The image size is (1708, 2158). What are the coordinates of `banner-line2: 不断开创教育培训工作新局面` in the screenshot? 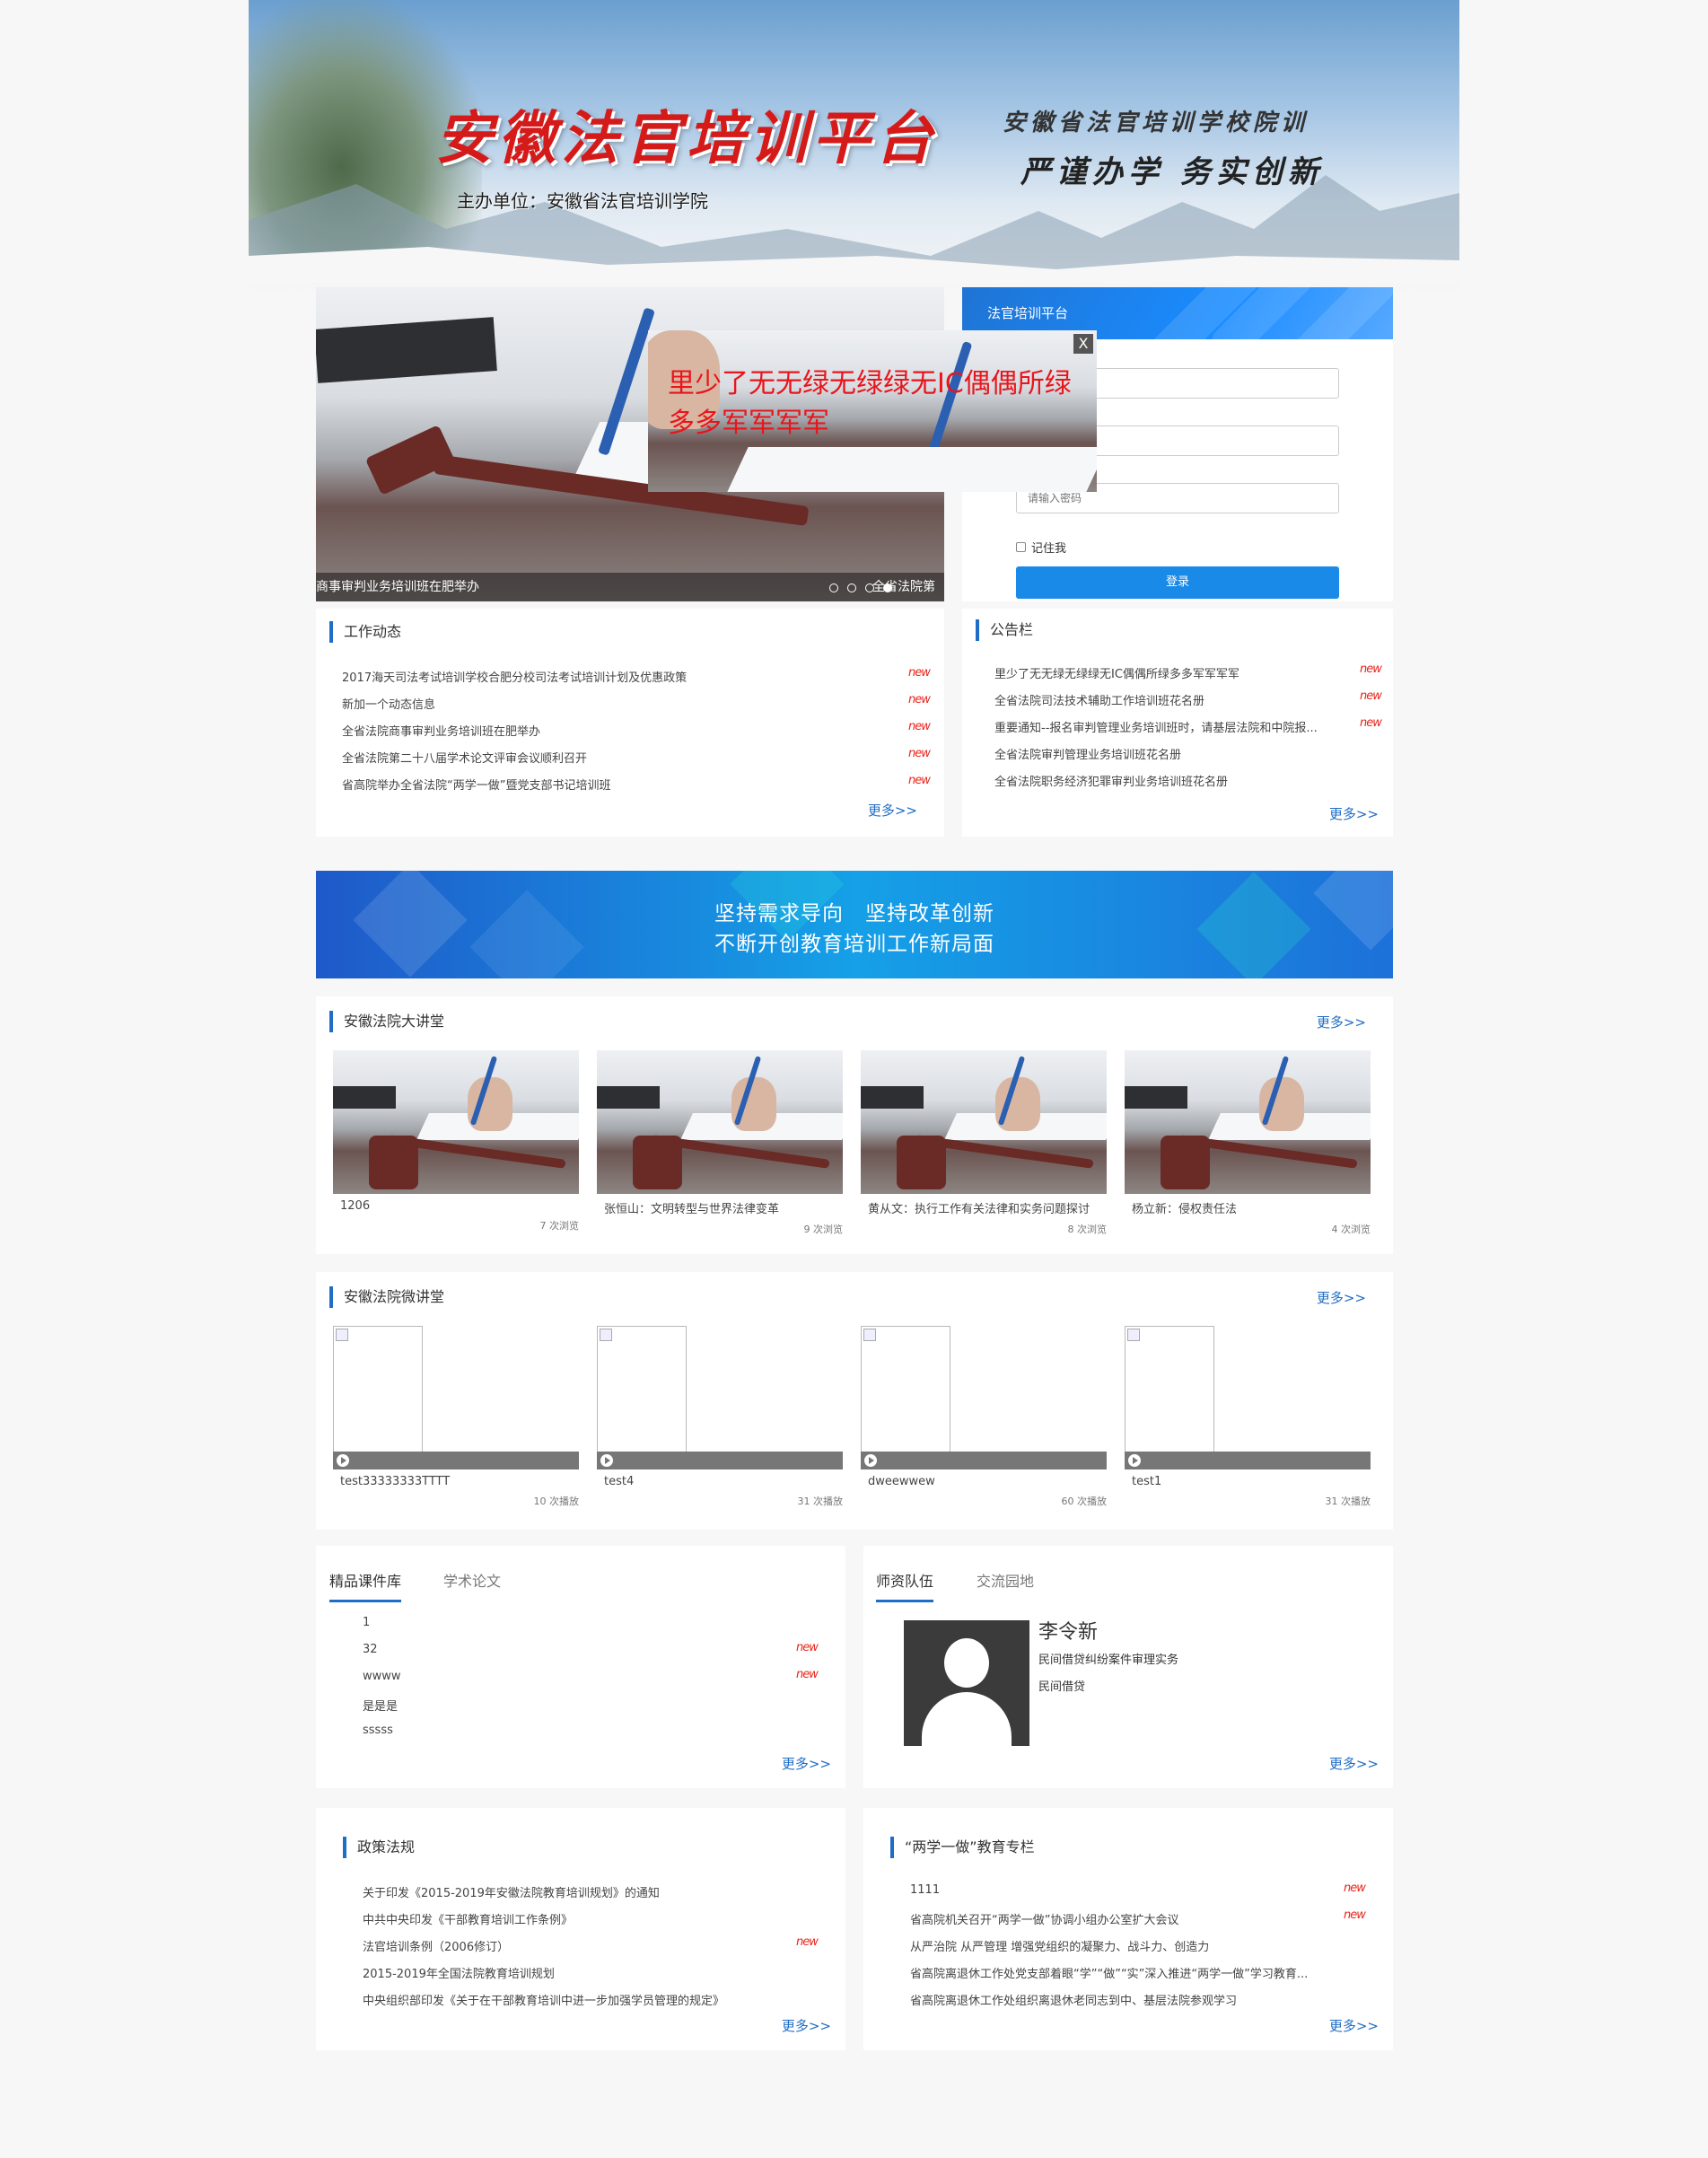 It's located at (854, 944).